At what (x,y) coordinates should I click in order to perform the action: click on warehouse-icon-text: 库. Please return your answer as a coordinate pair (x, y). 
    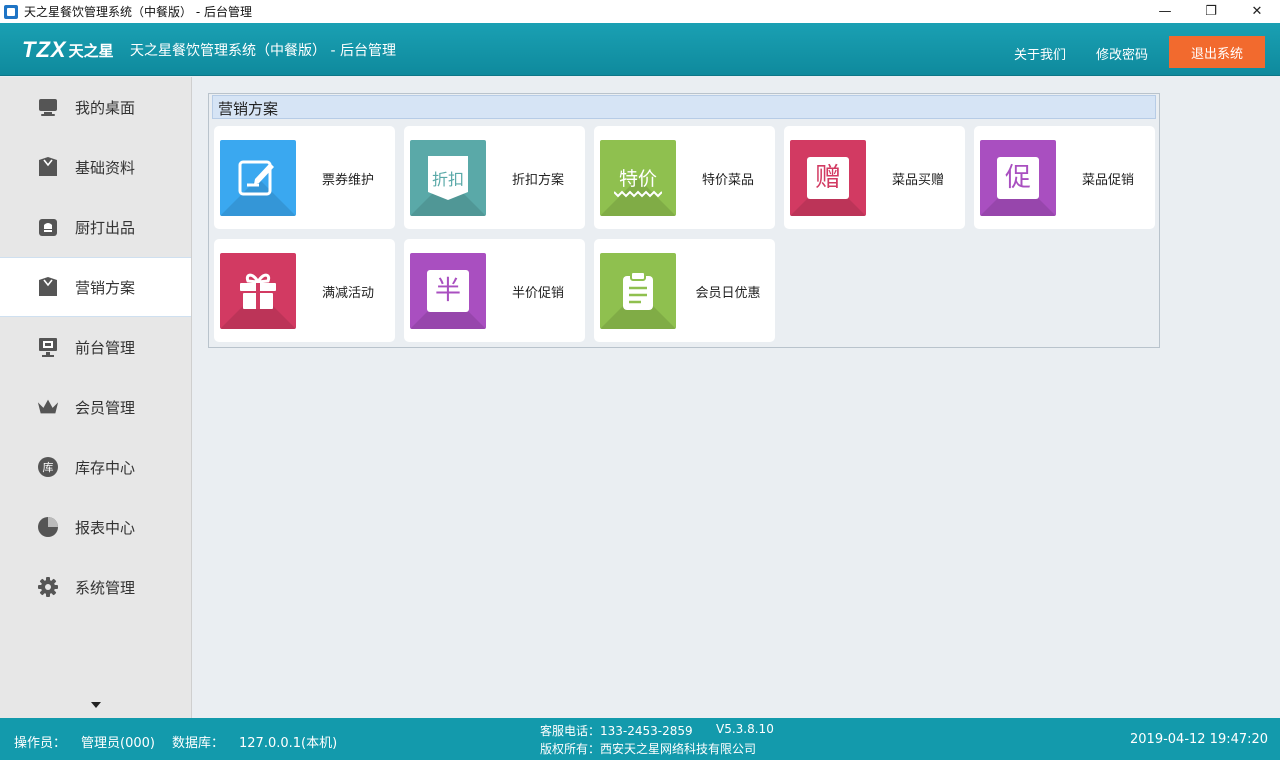
    Looking at the image, I should click on (48, 467).